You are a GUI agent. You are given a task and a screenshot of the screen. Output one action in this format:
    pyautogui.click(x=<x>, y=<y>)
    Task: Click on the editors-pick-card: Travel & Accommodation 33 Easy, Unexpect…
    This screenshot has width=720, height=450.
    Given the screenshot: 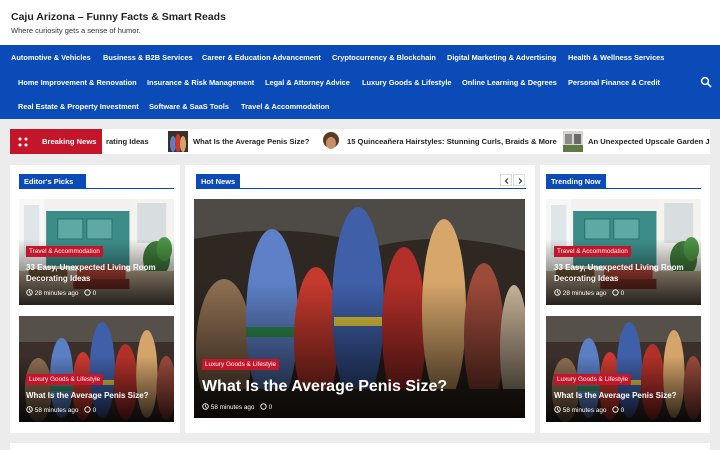 What is the action you would take?
    pyautogui.click(x=96, y=252)
    